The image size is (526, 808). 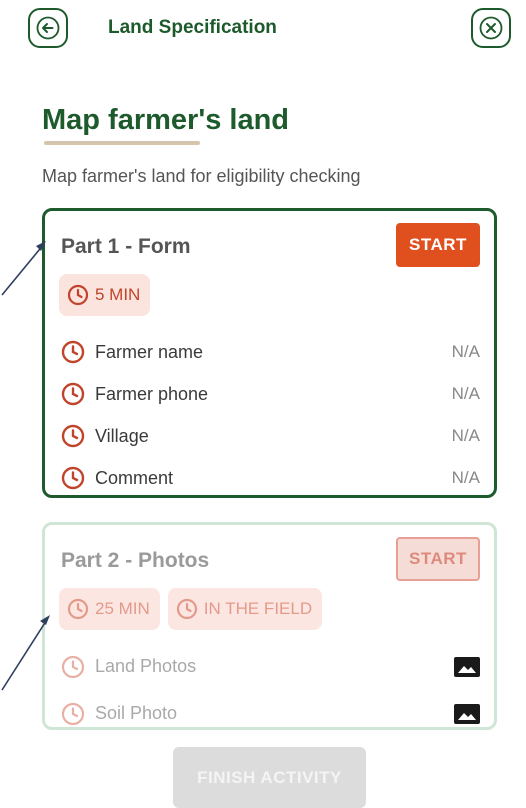 What do you see at coordinates (134, 477) in the screenshot?
I see `item-label: Comment` at bounding box center [134, 477].